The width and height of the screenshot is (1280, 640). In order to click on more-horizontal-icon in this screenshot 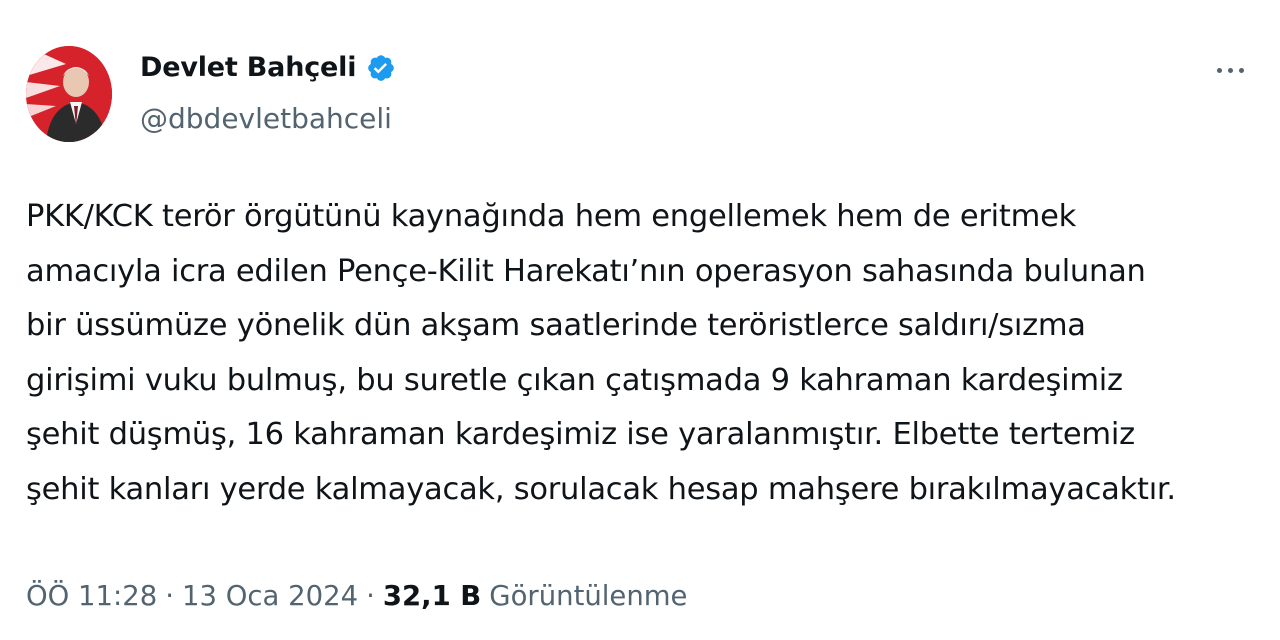, I will do `click(1219, 70)`.